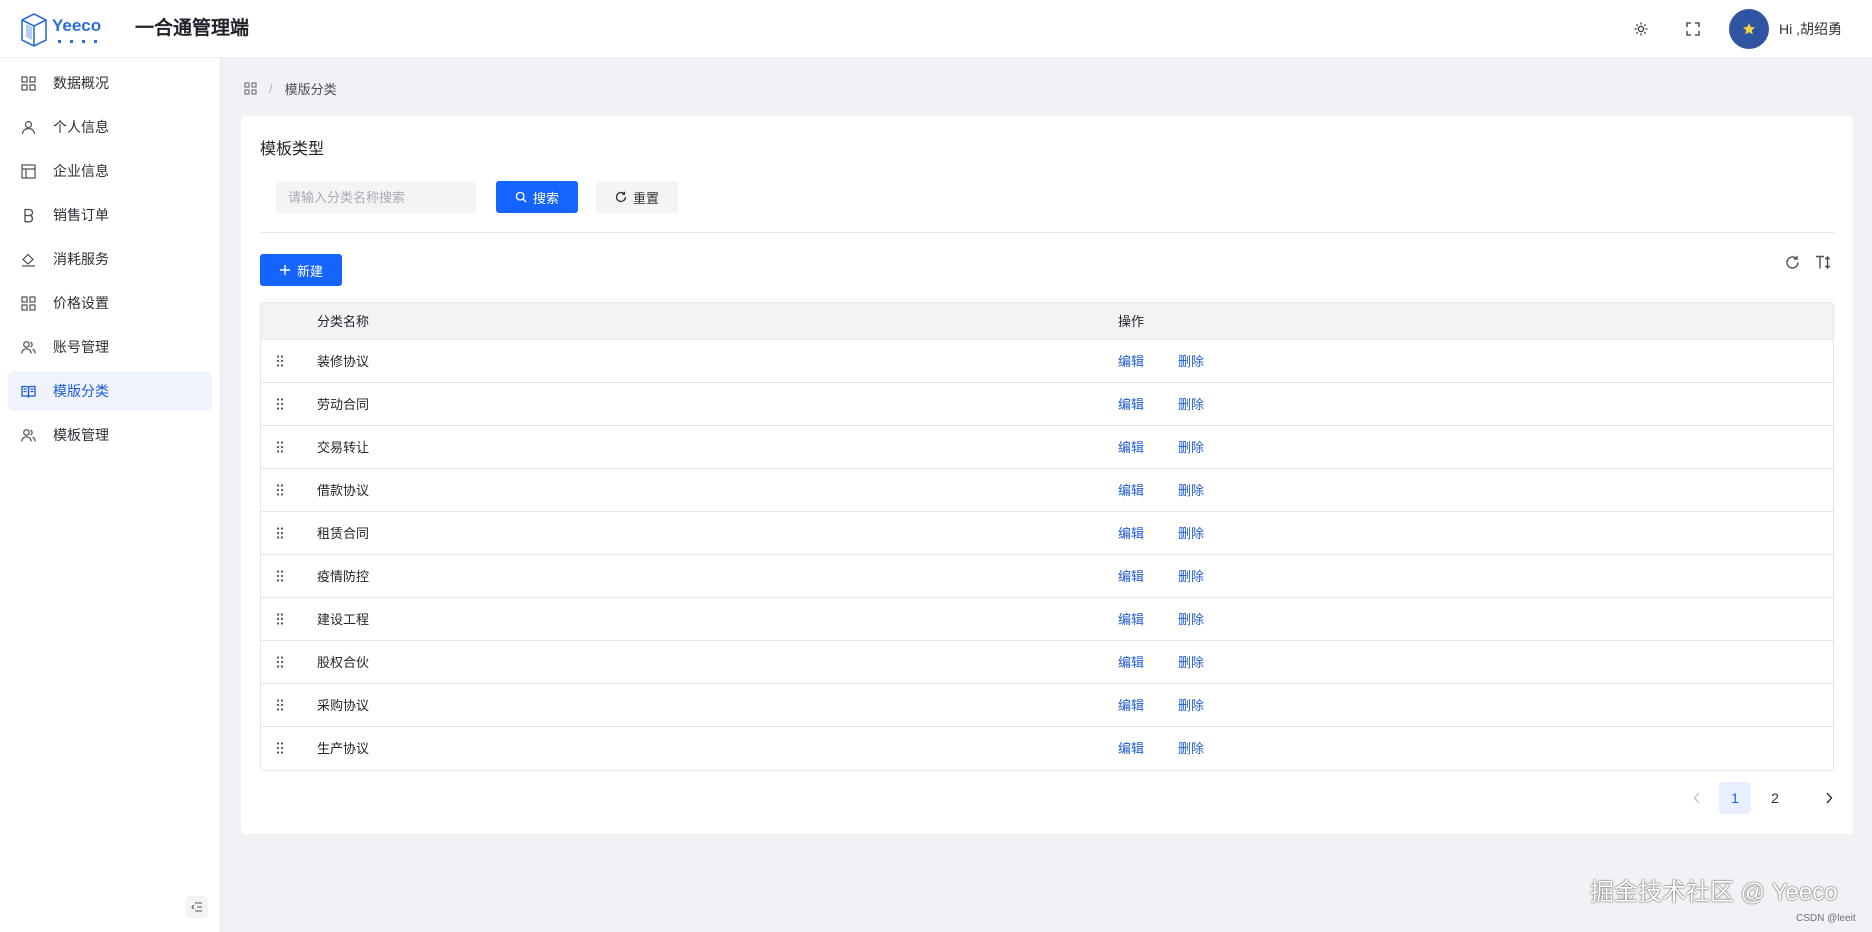  What do you see at coordinates (110, 215) in the screenshot?
I see `sidebar-item-sales-orders: 销售订单` at bounding box center [110, 215].